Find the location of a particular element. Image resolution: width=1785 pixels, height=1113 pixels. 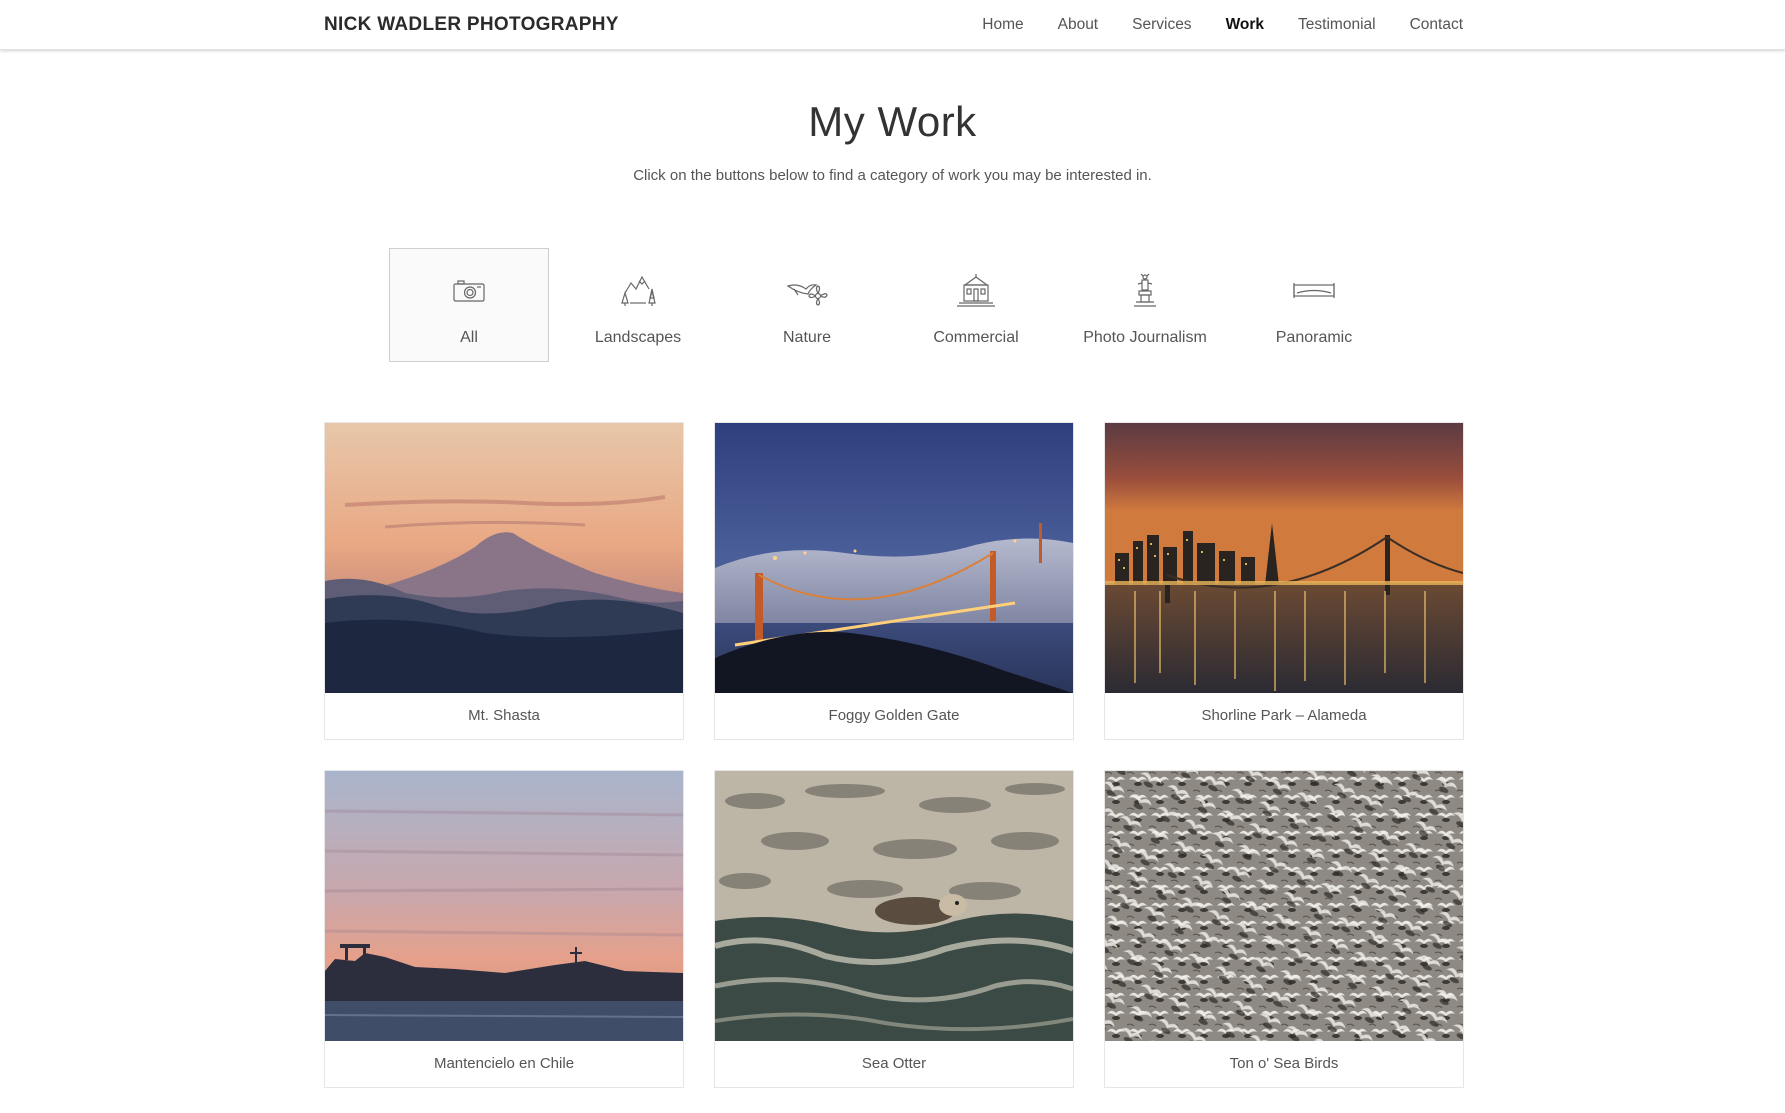

nav-services: Services is located at coordinates (1161, 25).